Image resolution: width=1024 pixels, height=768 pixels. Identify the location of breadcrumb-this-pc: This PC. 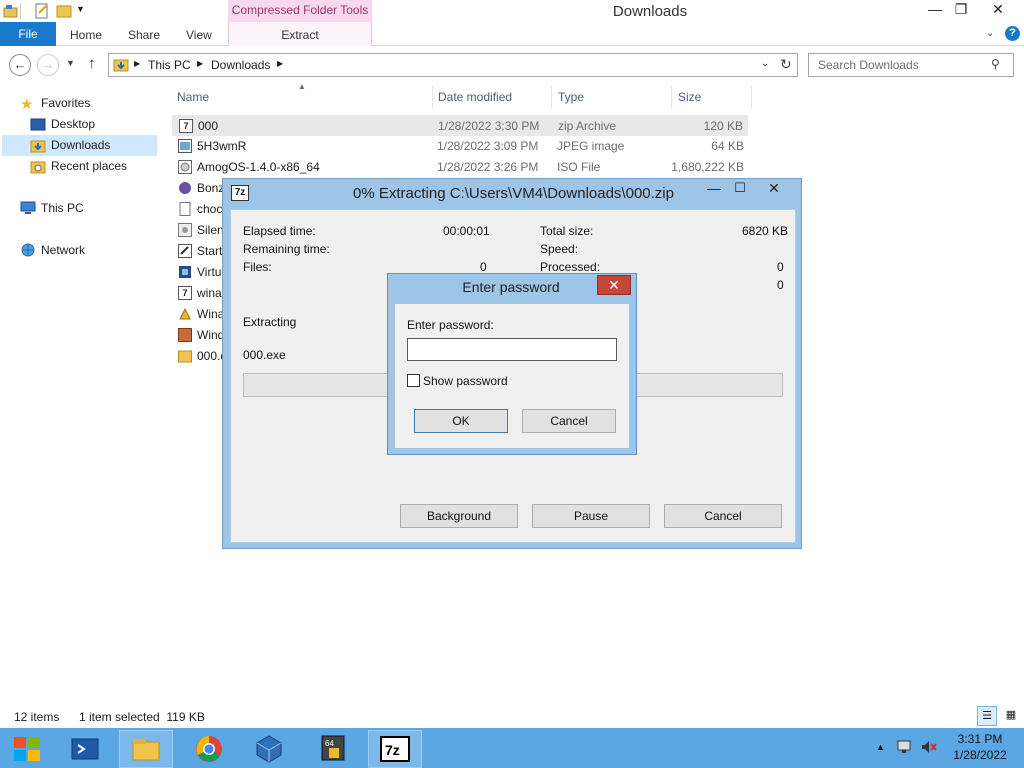
(169, 65).